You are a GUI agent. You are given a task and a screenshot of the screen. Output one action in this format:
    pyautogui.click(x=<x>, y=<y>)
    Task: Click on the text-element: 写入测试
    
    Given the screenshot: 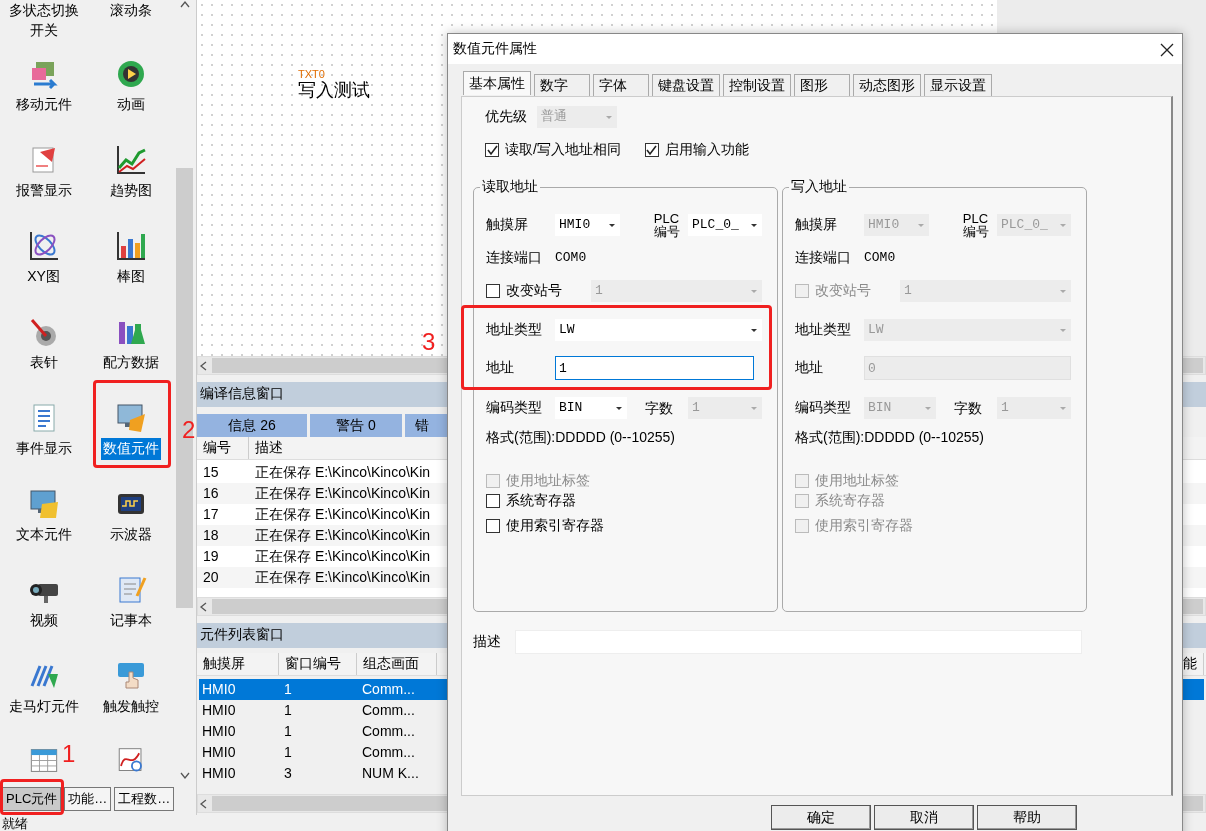 What is the action you would take?
    pyautogui.click(x=334, y=91)
    